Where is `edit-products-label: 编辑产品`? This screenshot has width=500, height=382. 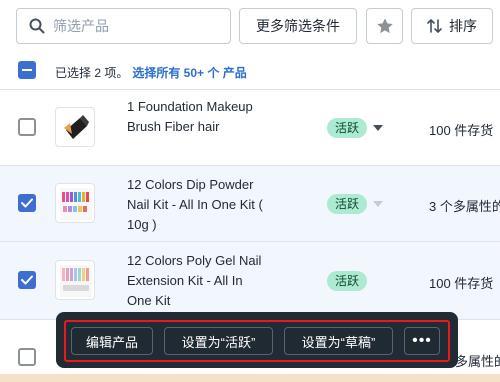
edit-products-label: 编辑产品 is located at coordinates (111, 342).